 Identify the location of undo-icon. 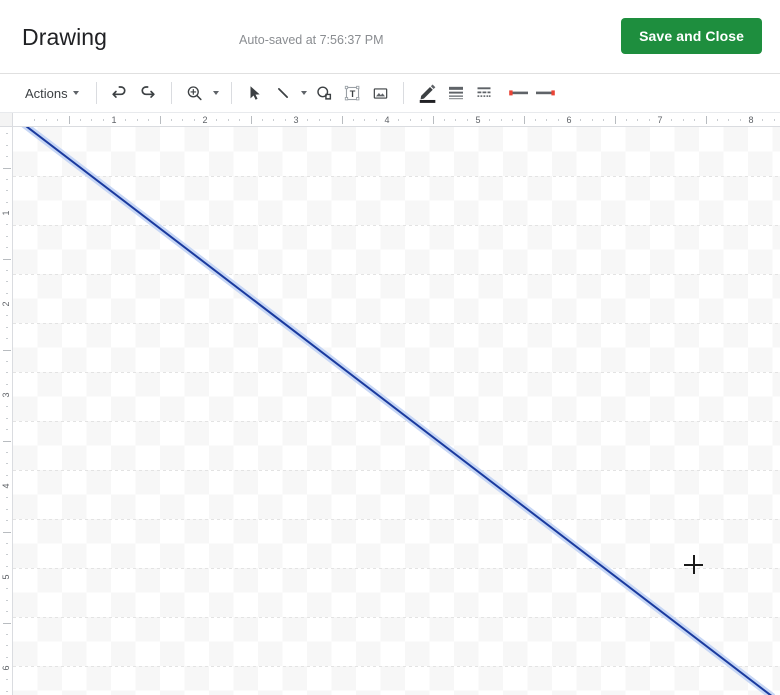
(119, 91).